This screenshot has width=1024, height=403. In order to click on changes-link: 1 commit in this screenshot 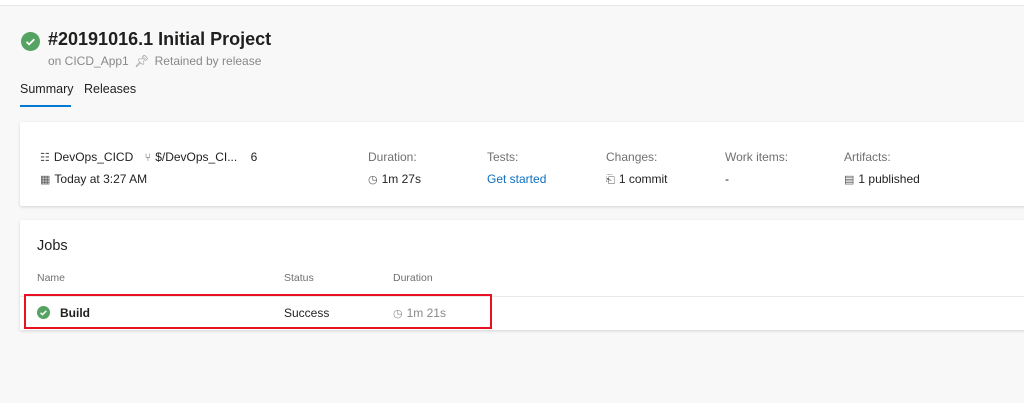, I will do `click(643, 179)`.